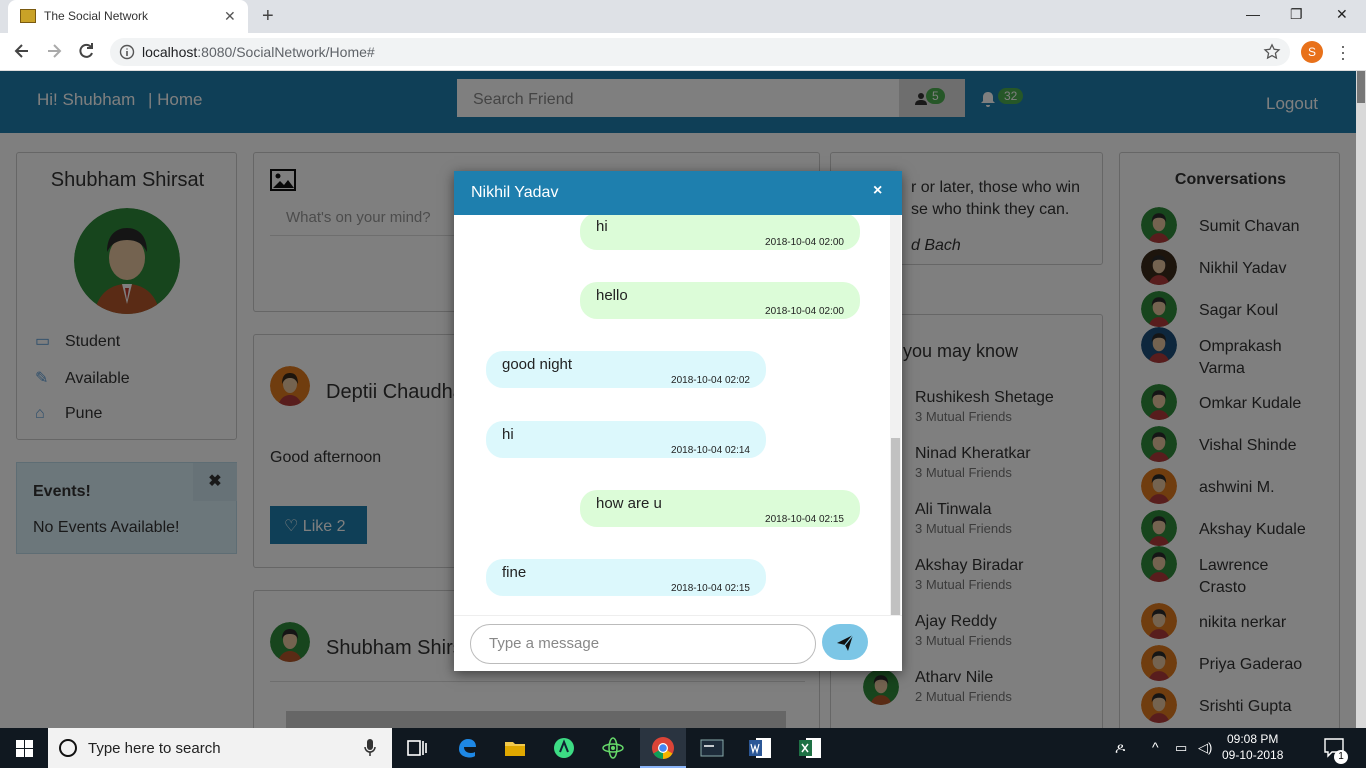  I want to click on taskbar-search: Type here to search, so click(220, 748).